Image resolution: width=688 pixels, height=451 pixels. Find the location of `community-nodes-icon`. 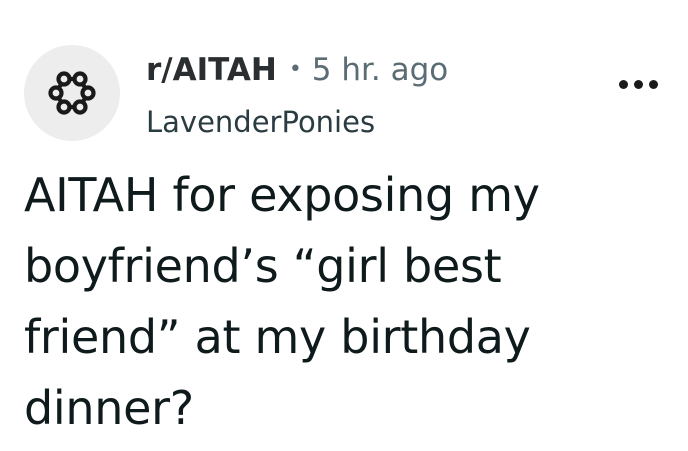

community-nodes-icon is located at coordinates (72, 93).